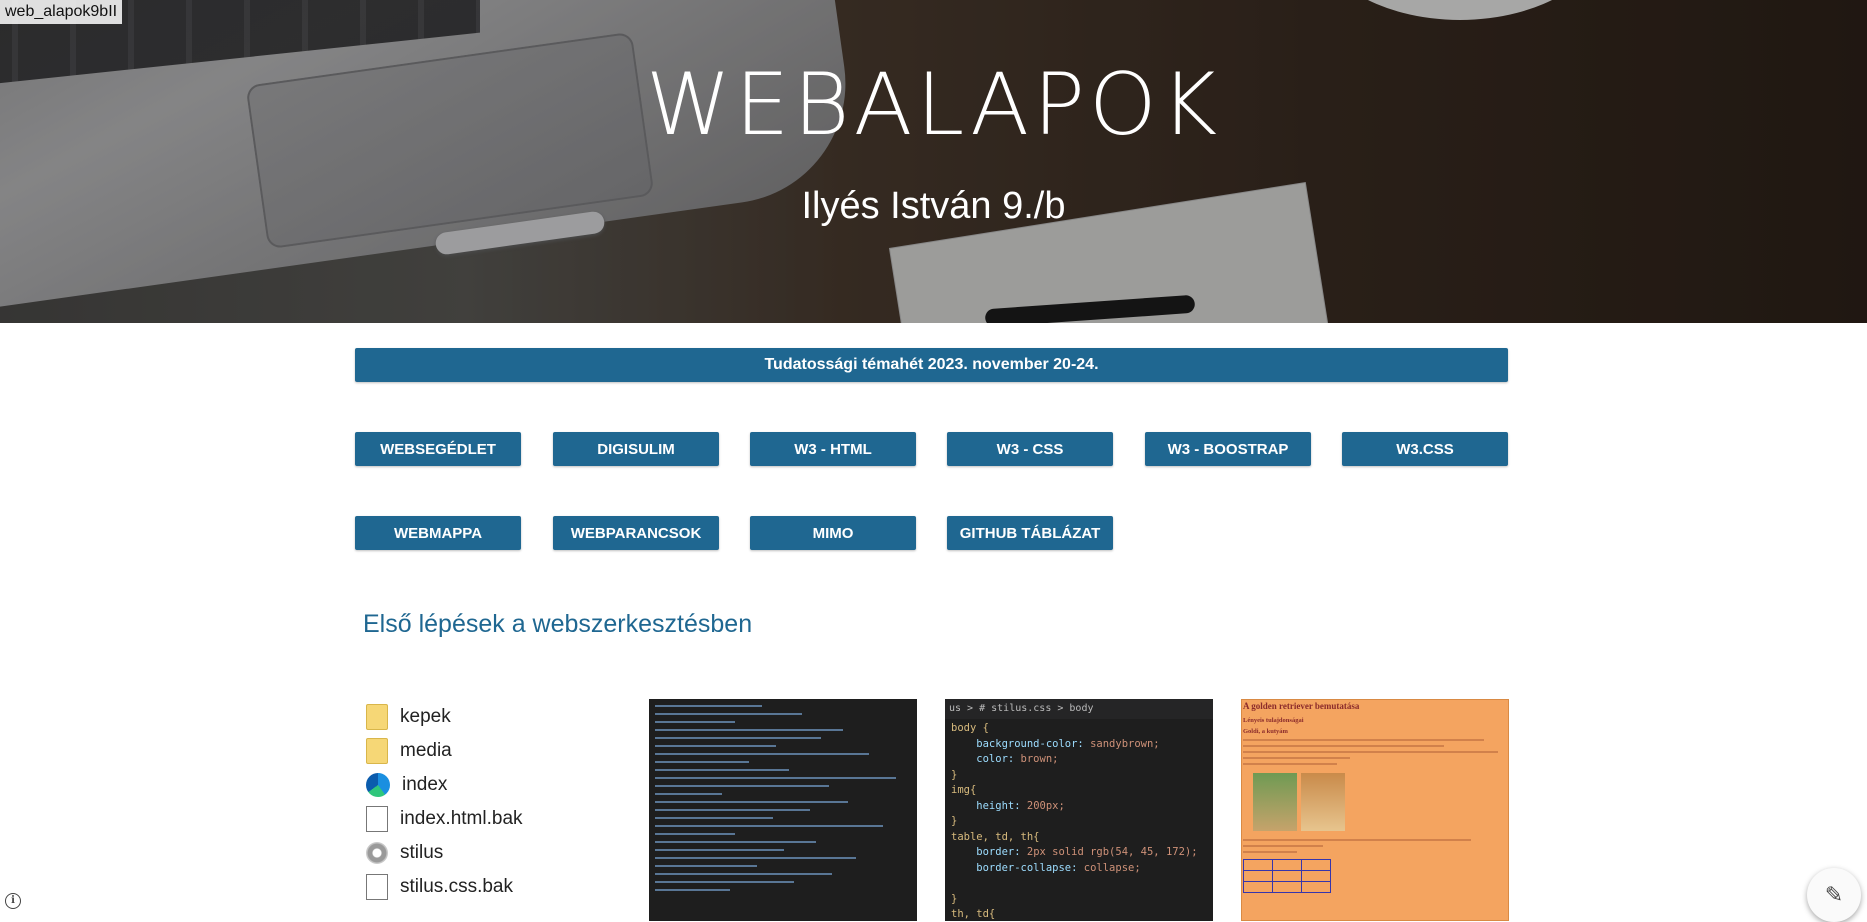  What do you see at coordinates (422, 852) in the screenshot?
I see `file-name: stilus` at bounding box center [422, 852].